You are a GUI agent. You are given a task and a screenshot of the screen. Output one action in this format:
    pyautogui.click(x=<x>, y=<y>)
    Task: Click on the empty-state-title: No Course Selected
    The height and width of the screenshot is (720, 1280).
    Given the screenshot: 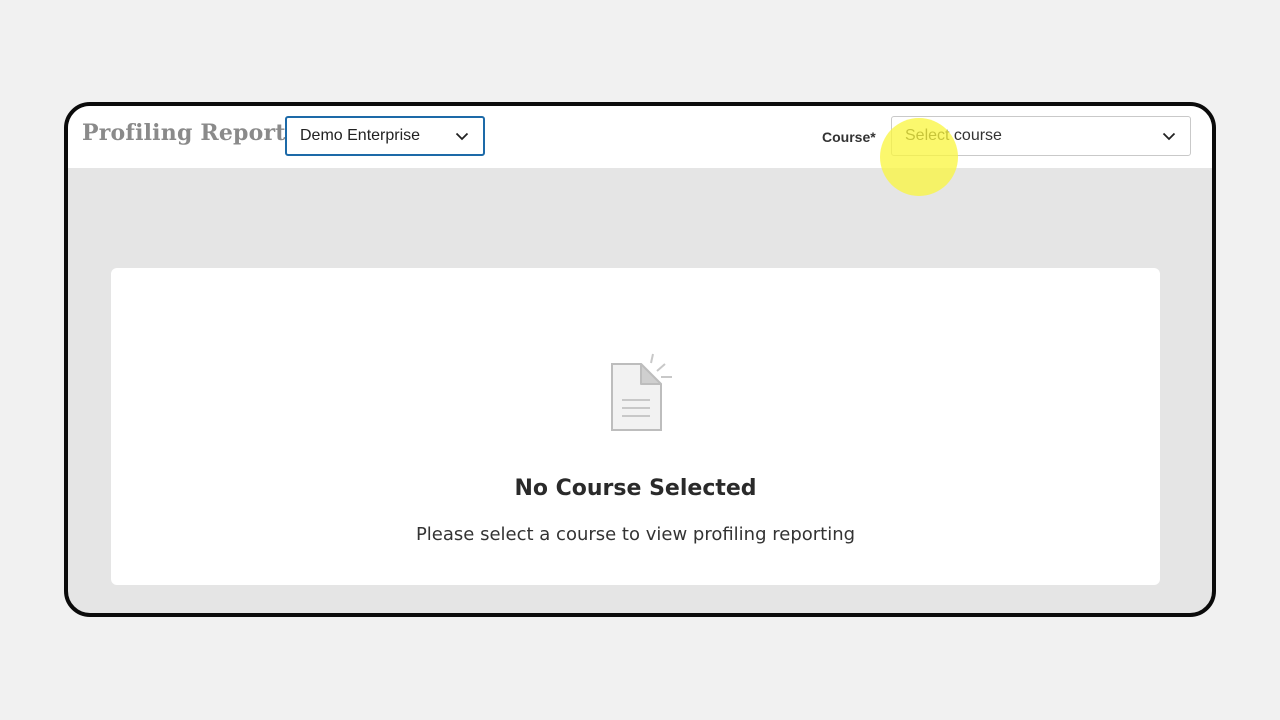 What is the action you would take?
    pyautogui.click(x=635, y=488)
    